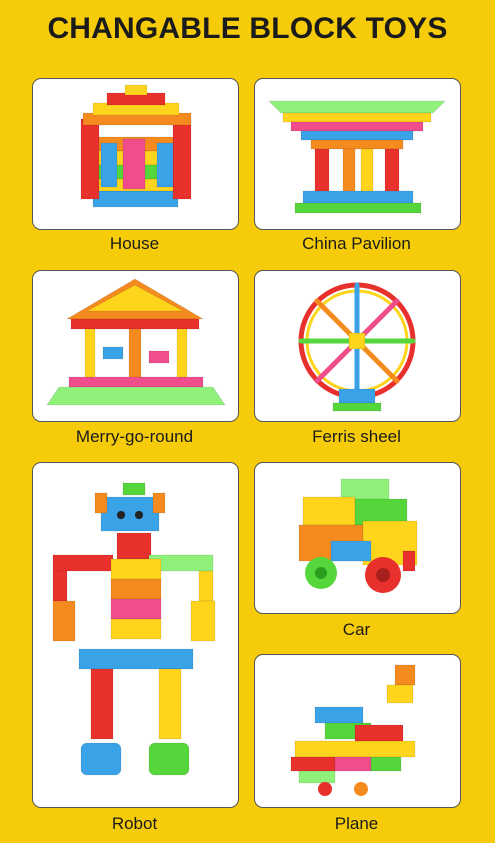 Image resolution: width=495 pixels, height=843 pixels. I want to click on house-image-card, so click(135, 154).